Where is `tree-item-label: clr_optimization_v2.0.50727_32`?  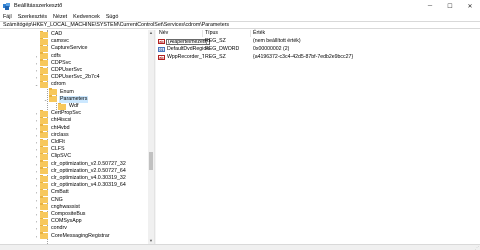
tree-item-label: clr_optimization_v2.0.50727_32 is located at coordinates (88, 163).